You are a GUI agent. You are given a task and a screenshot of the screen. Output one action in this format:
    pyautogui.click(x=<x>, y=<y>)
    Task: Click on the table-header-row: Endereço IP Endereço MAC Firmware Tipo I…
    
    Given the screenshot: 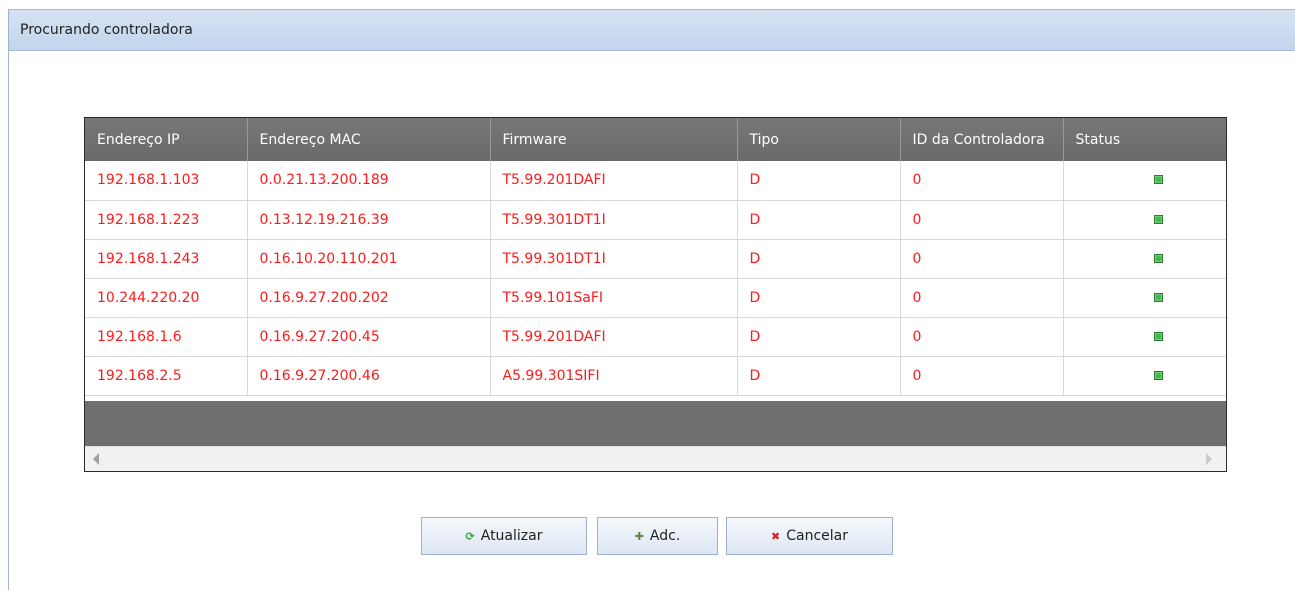 What is the action you would take?
    pyautogui.click(x=655, y=139)
    